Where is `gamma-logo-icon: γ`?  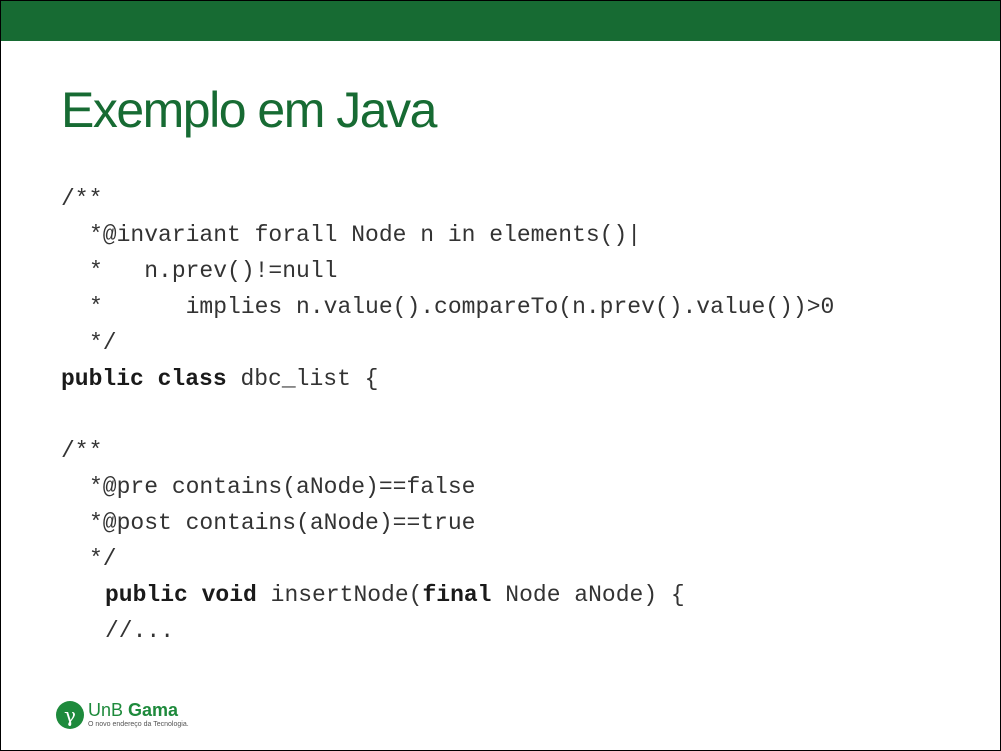
gamma-logo-icon: γ is located at coordinates (70, 715).